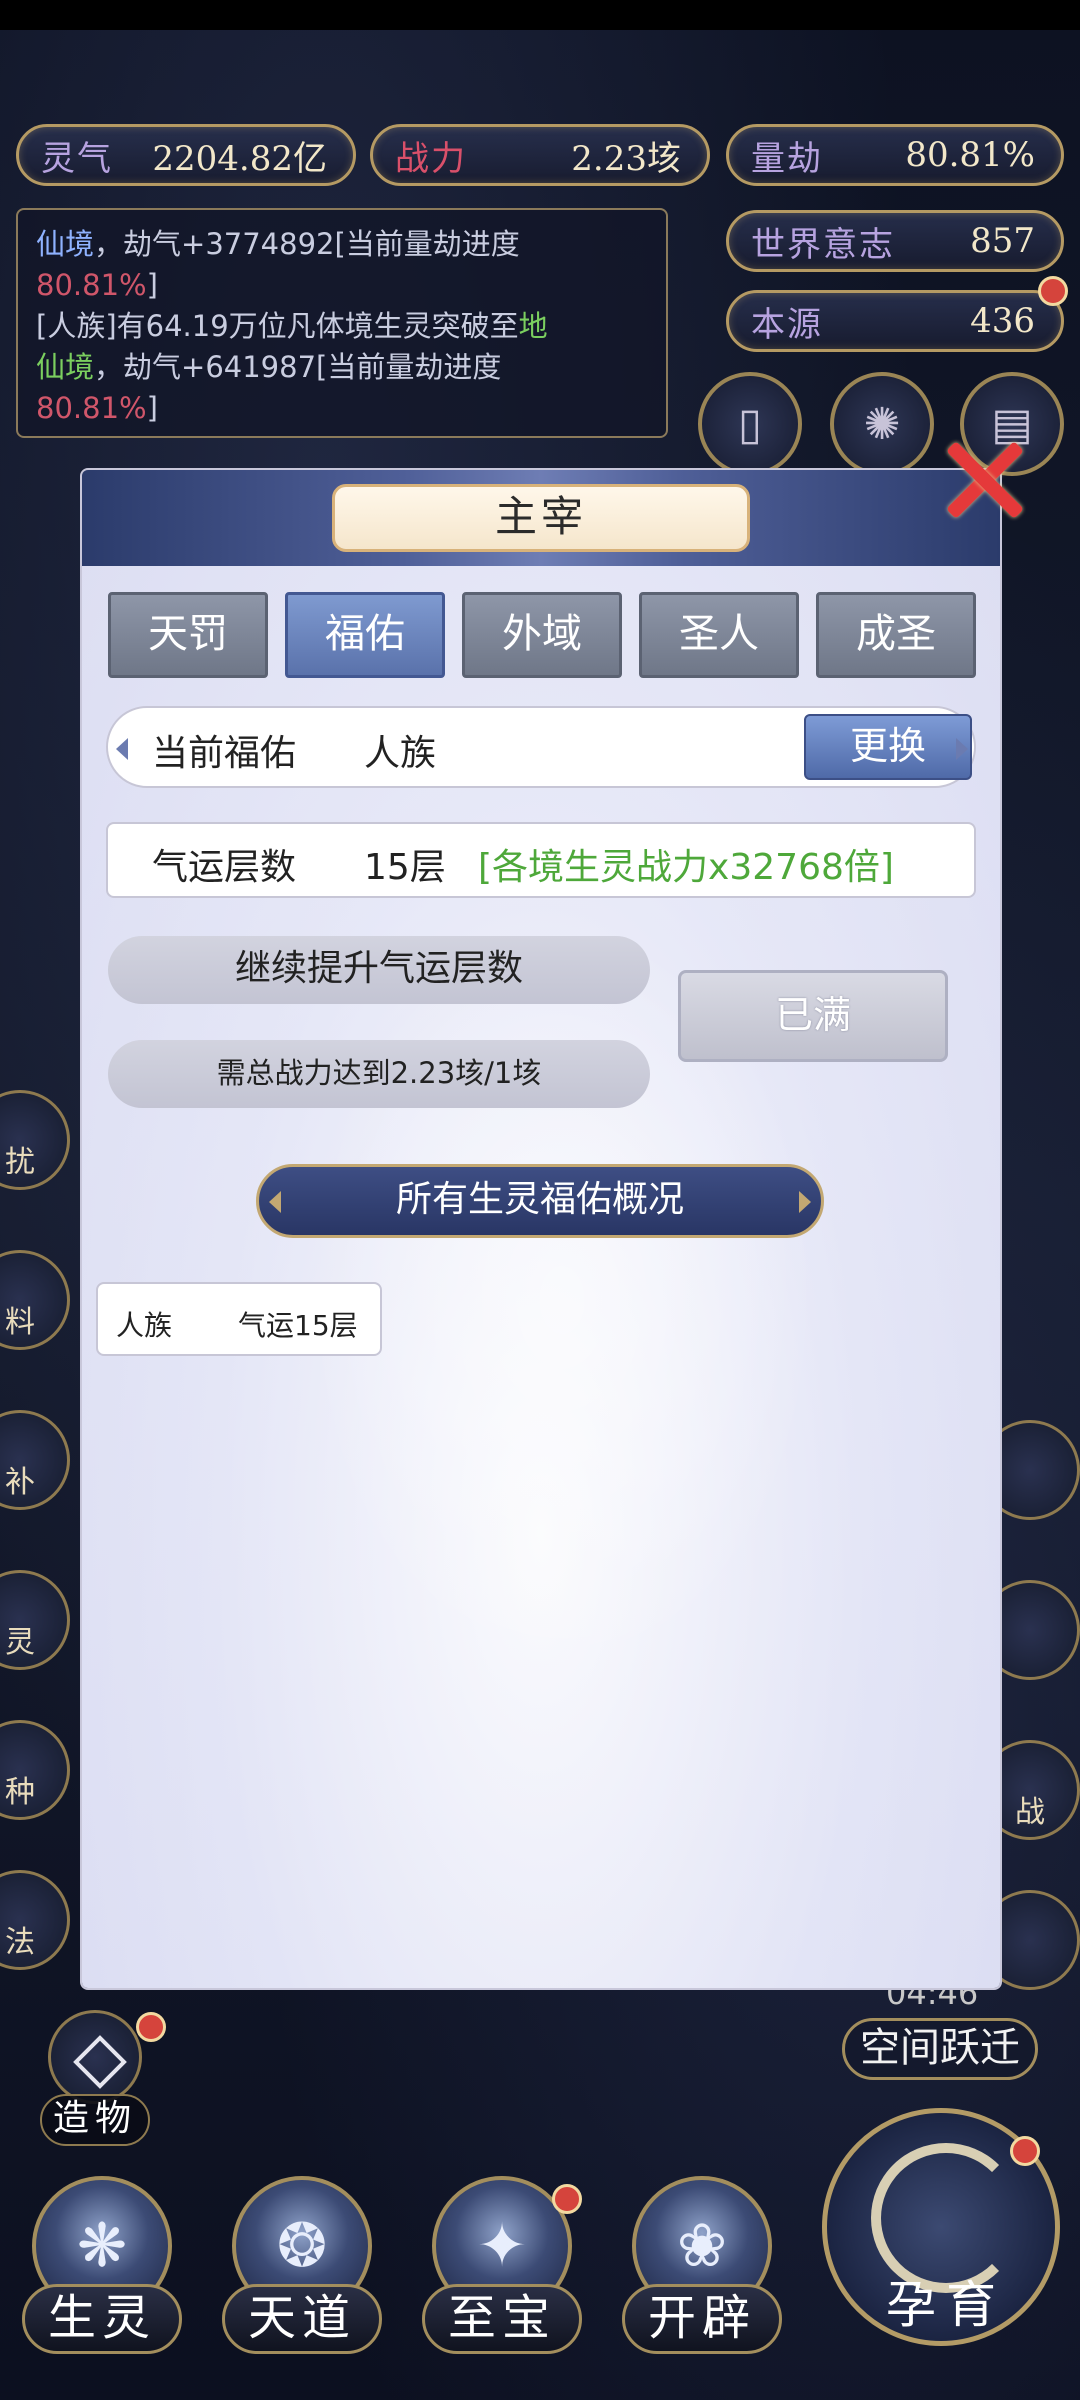 The image size is (1080, 2400). I want to click on fortune-bonus-text: [各境生灵战力x32768倍], so click(686, 867).